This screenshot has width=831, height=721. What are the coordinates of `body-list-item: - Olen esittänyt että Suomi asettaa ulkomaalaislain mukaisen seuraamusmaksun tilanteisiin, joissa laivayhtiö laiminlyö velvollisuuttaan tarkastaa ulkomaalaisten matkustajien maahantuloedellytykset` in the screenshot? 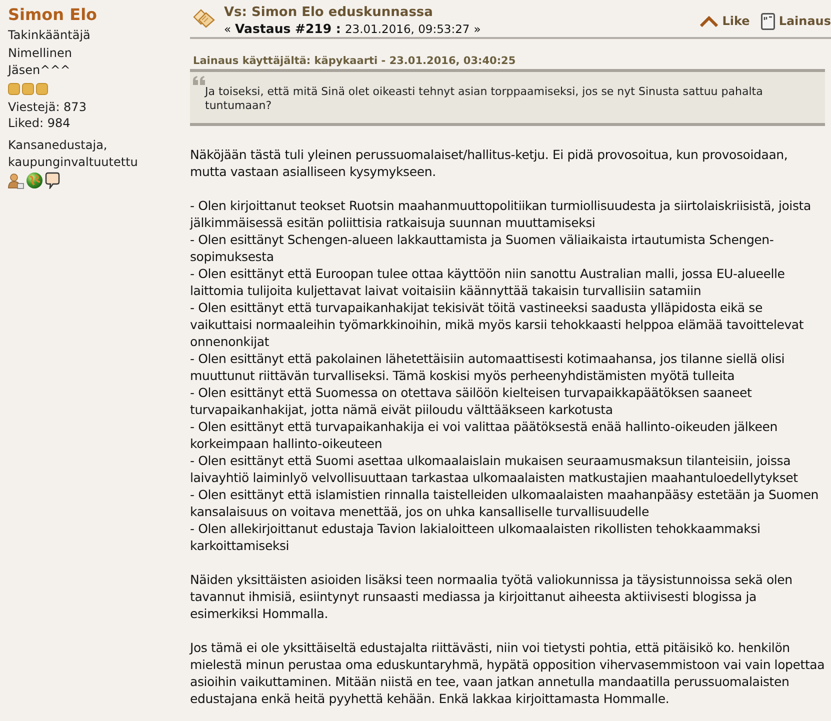 It's located at (494, 469).